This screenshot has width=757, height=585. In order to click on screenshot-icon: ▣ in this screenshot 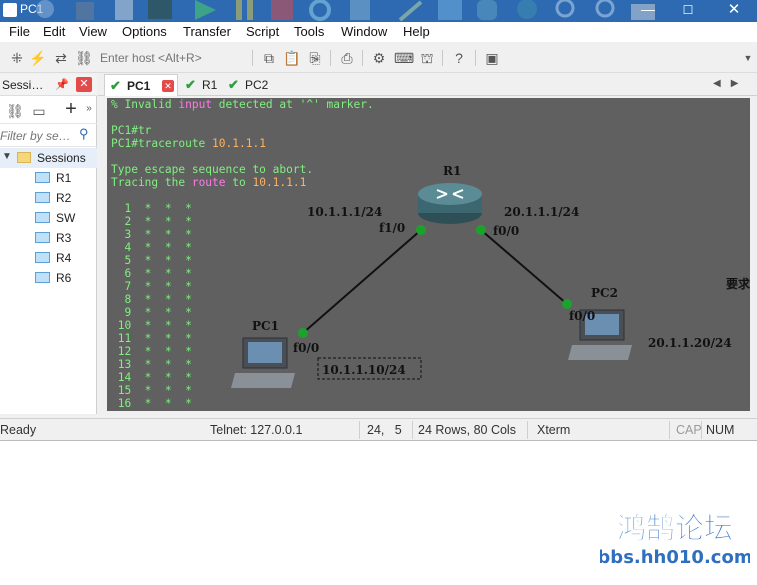, I will do `click(492, 58)`.